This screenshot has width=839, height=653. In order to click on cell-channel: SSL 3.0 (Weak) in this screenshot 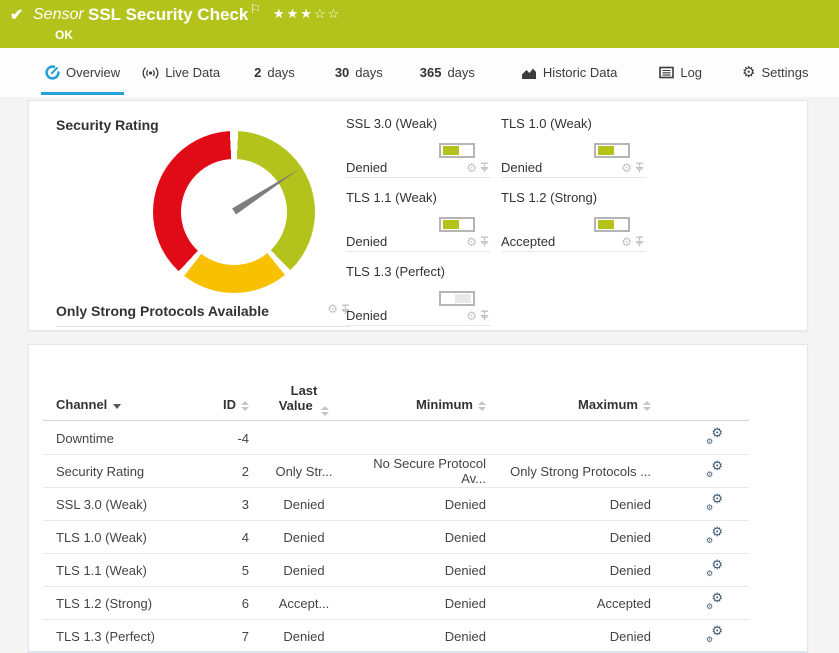, I will do `click(136, 504)`.